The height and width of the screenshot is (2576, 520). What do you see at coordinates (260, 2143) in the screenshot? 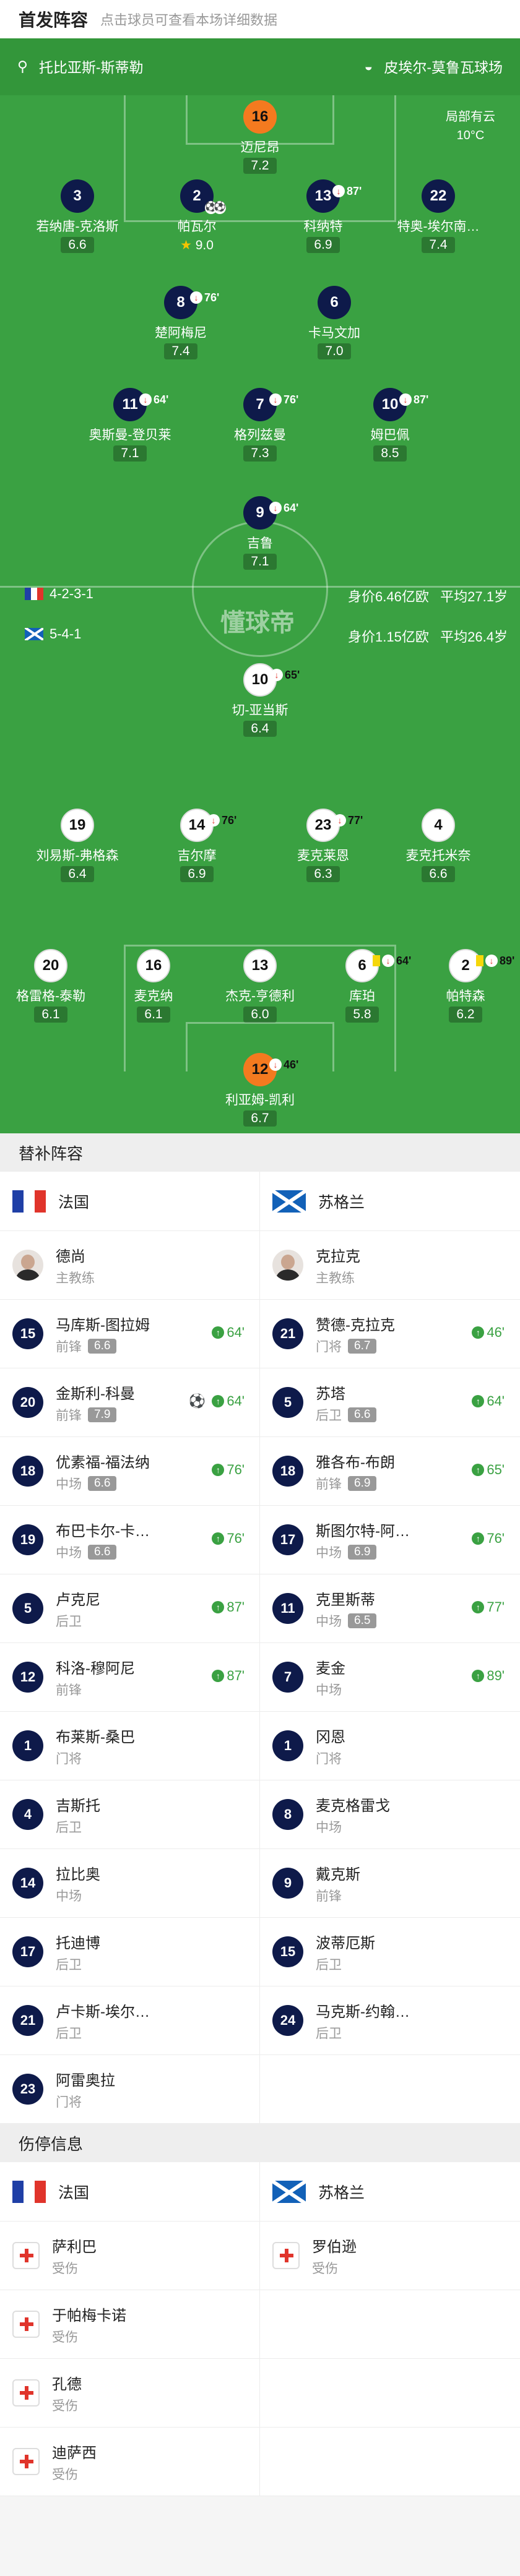
I see `injuries-title: 伤停信息` at bounding box center [260, 2143].